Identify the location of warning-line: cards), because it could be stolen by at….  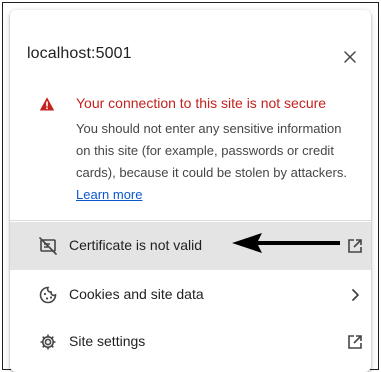
(211, 172).